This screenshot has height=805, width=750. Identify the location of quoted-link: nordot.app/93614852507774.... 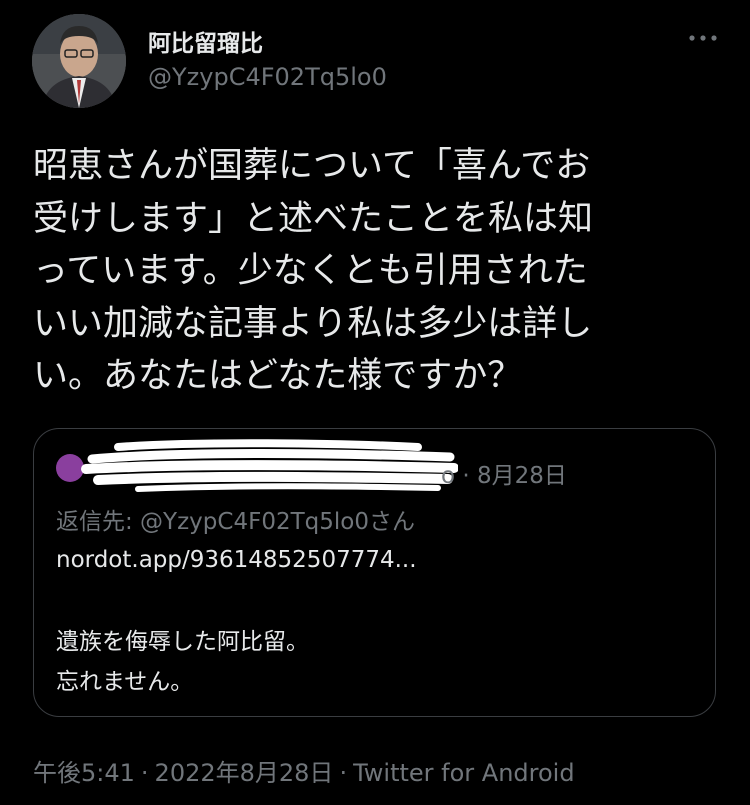
(236, 560).